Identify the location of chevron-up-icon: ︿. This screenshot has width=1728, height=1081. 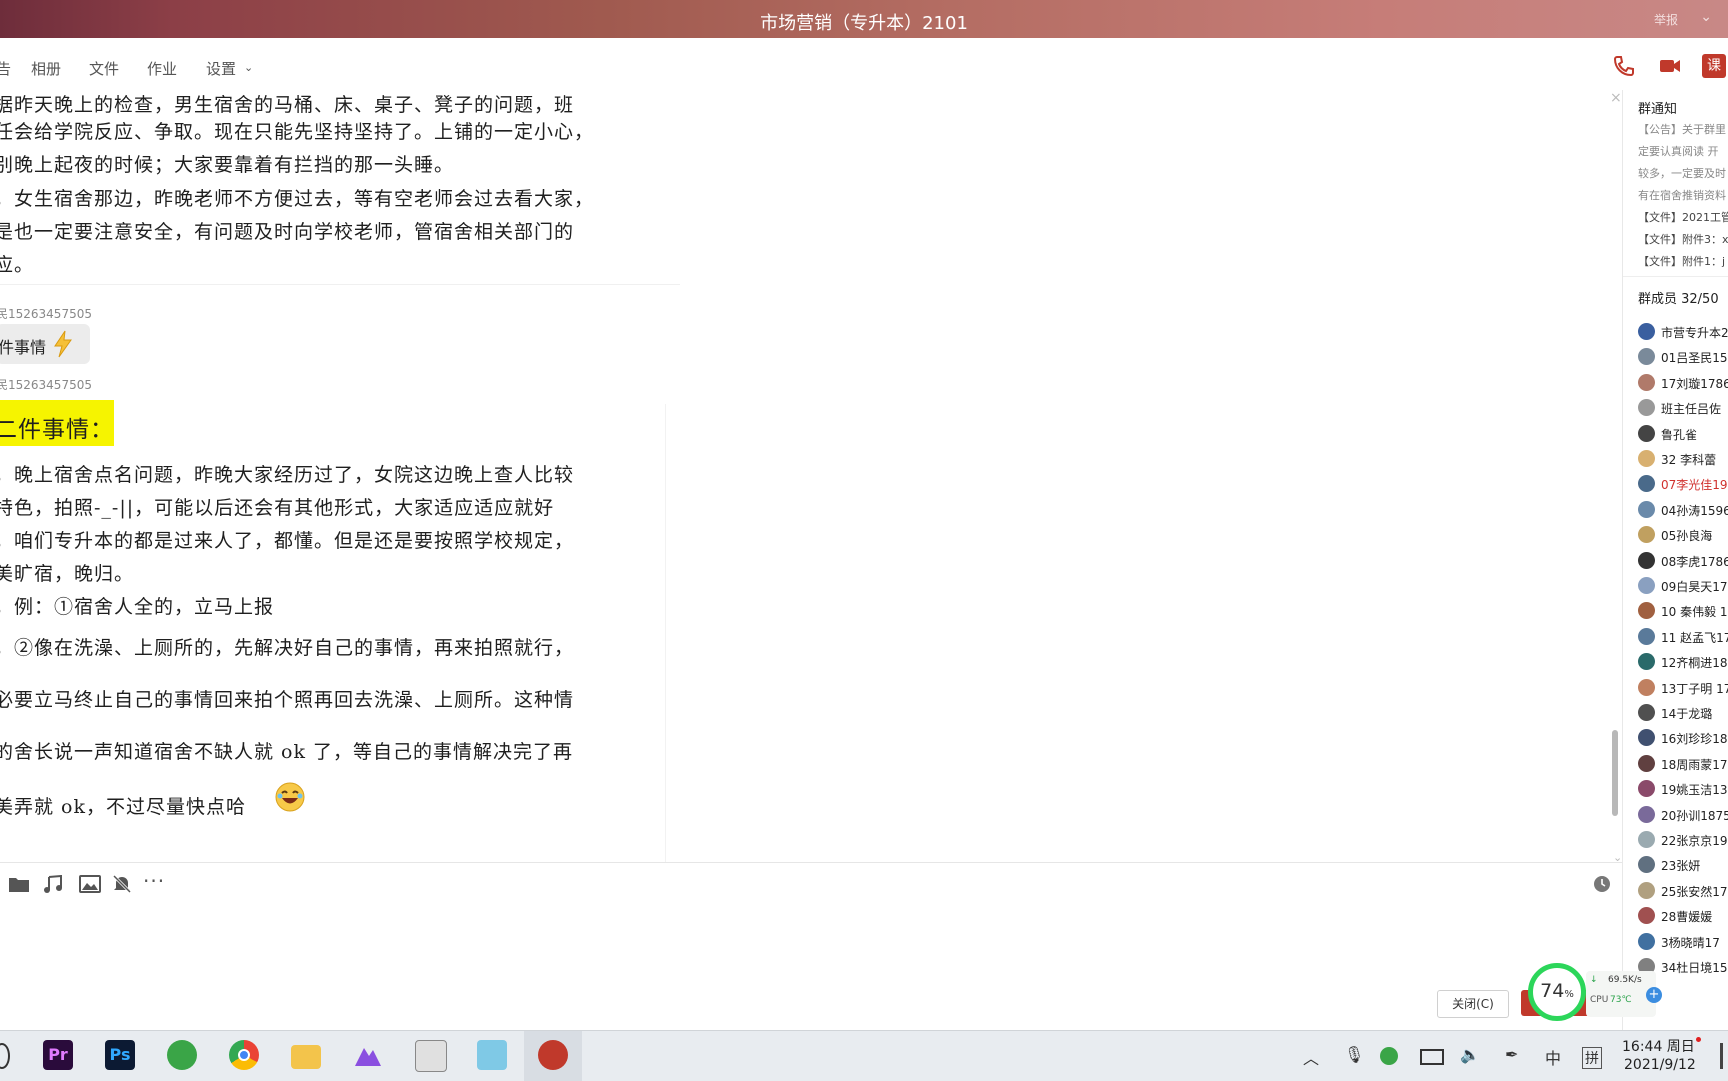
(1311, 1057).